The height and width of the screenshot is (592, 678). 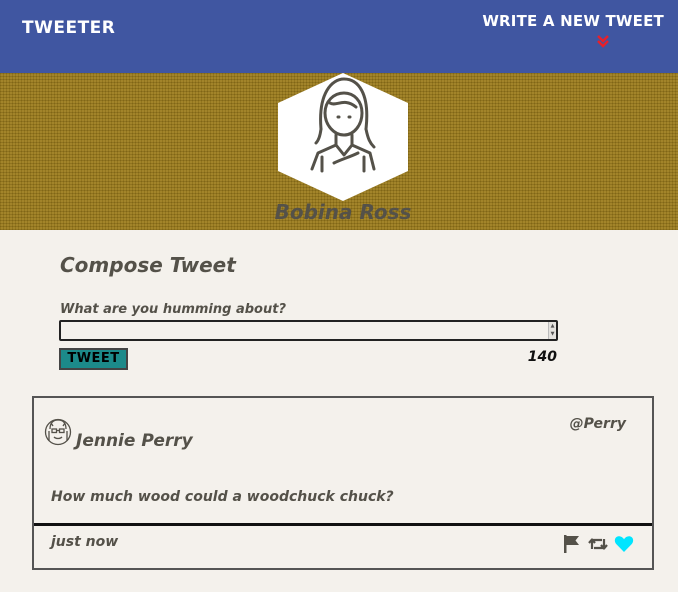 What do you see at coordinates (603, 41) in the screenshot?
I see `double-chevron-down-icon` at bounding box center [603, 41].